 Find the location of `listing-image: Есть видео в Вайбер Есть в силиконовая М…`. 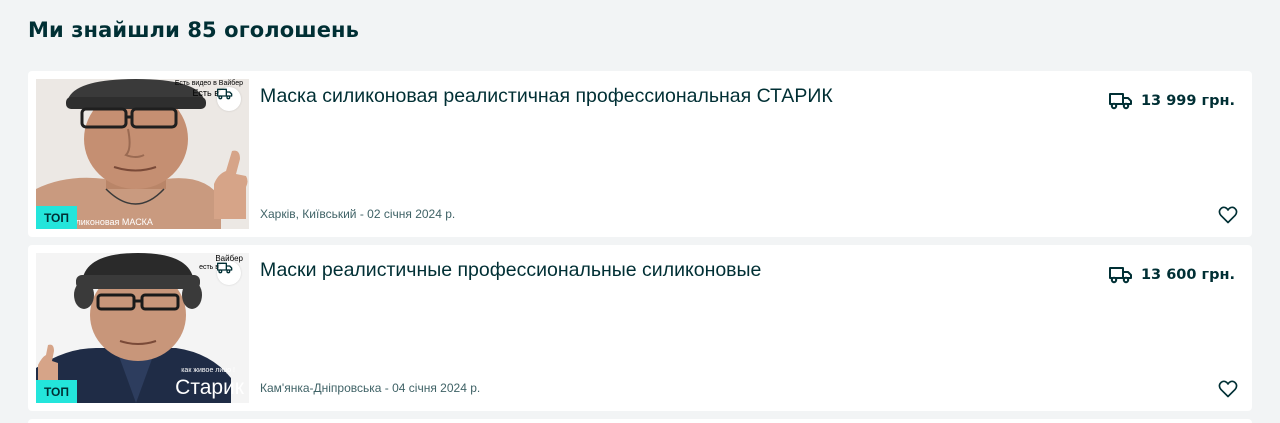

listing-image: Есть видео в Вайбер Есть в силиконовая М… is located at coordinates (142, 154).